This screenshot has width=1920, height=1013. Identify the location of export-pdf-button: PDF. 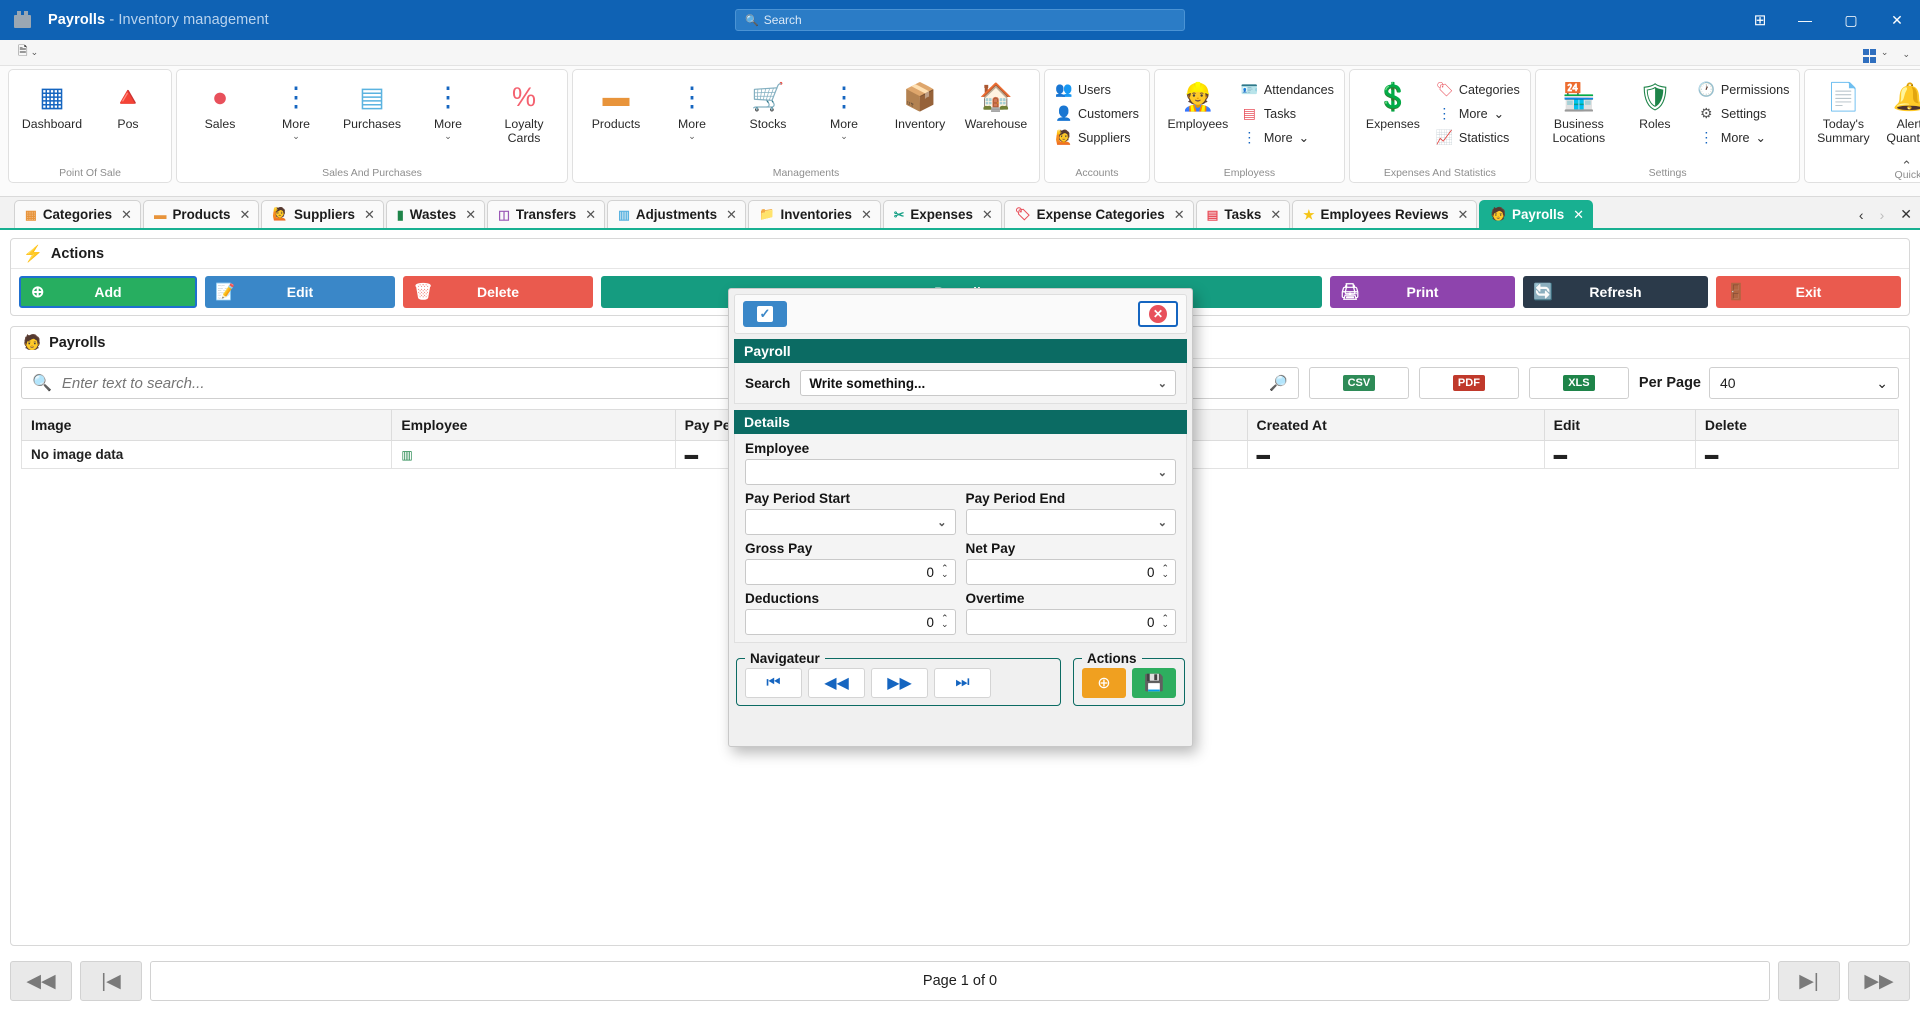
(1468, 383).